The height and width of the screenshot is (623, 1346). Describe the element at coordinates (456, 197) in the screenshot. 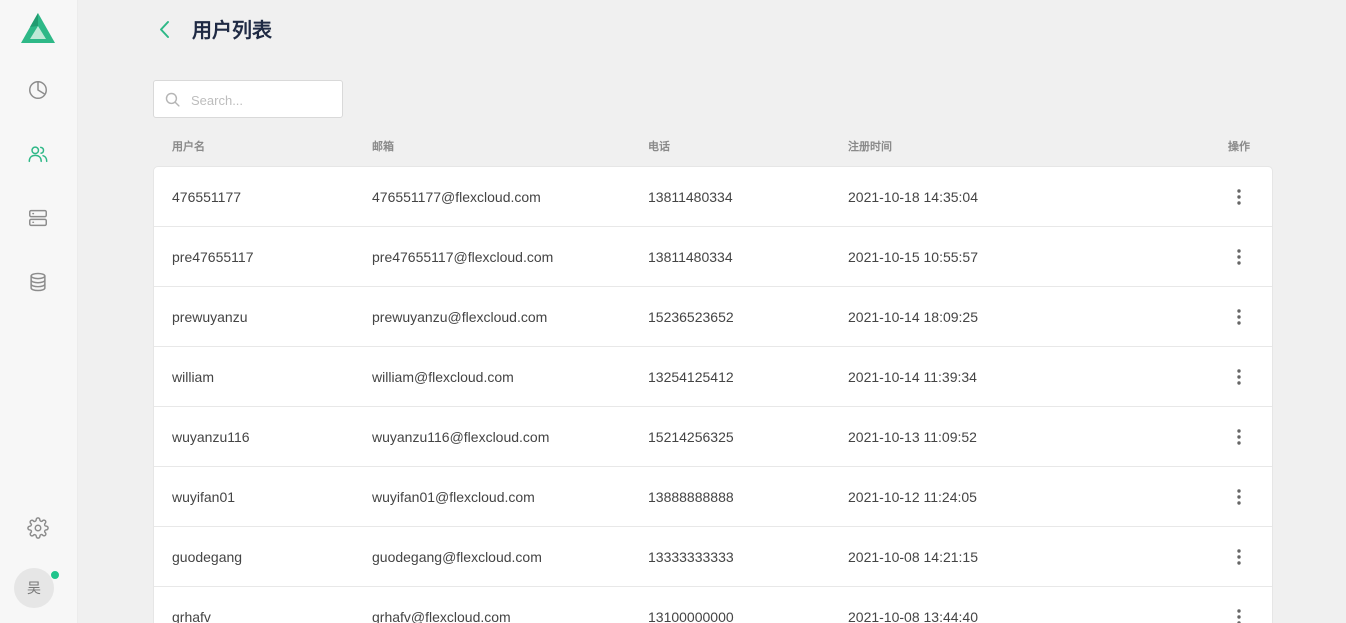

I see `cell-email: 476551177@flexcloud.com` at that location.